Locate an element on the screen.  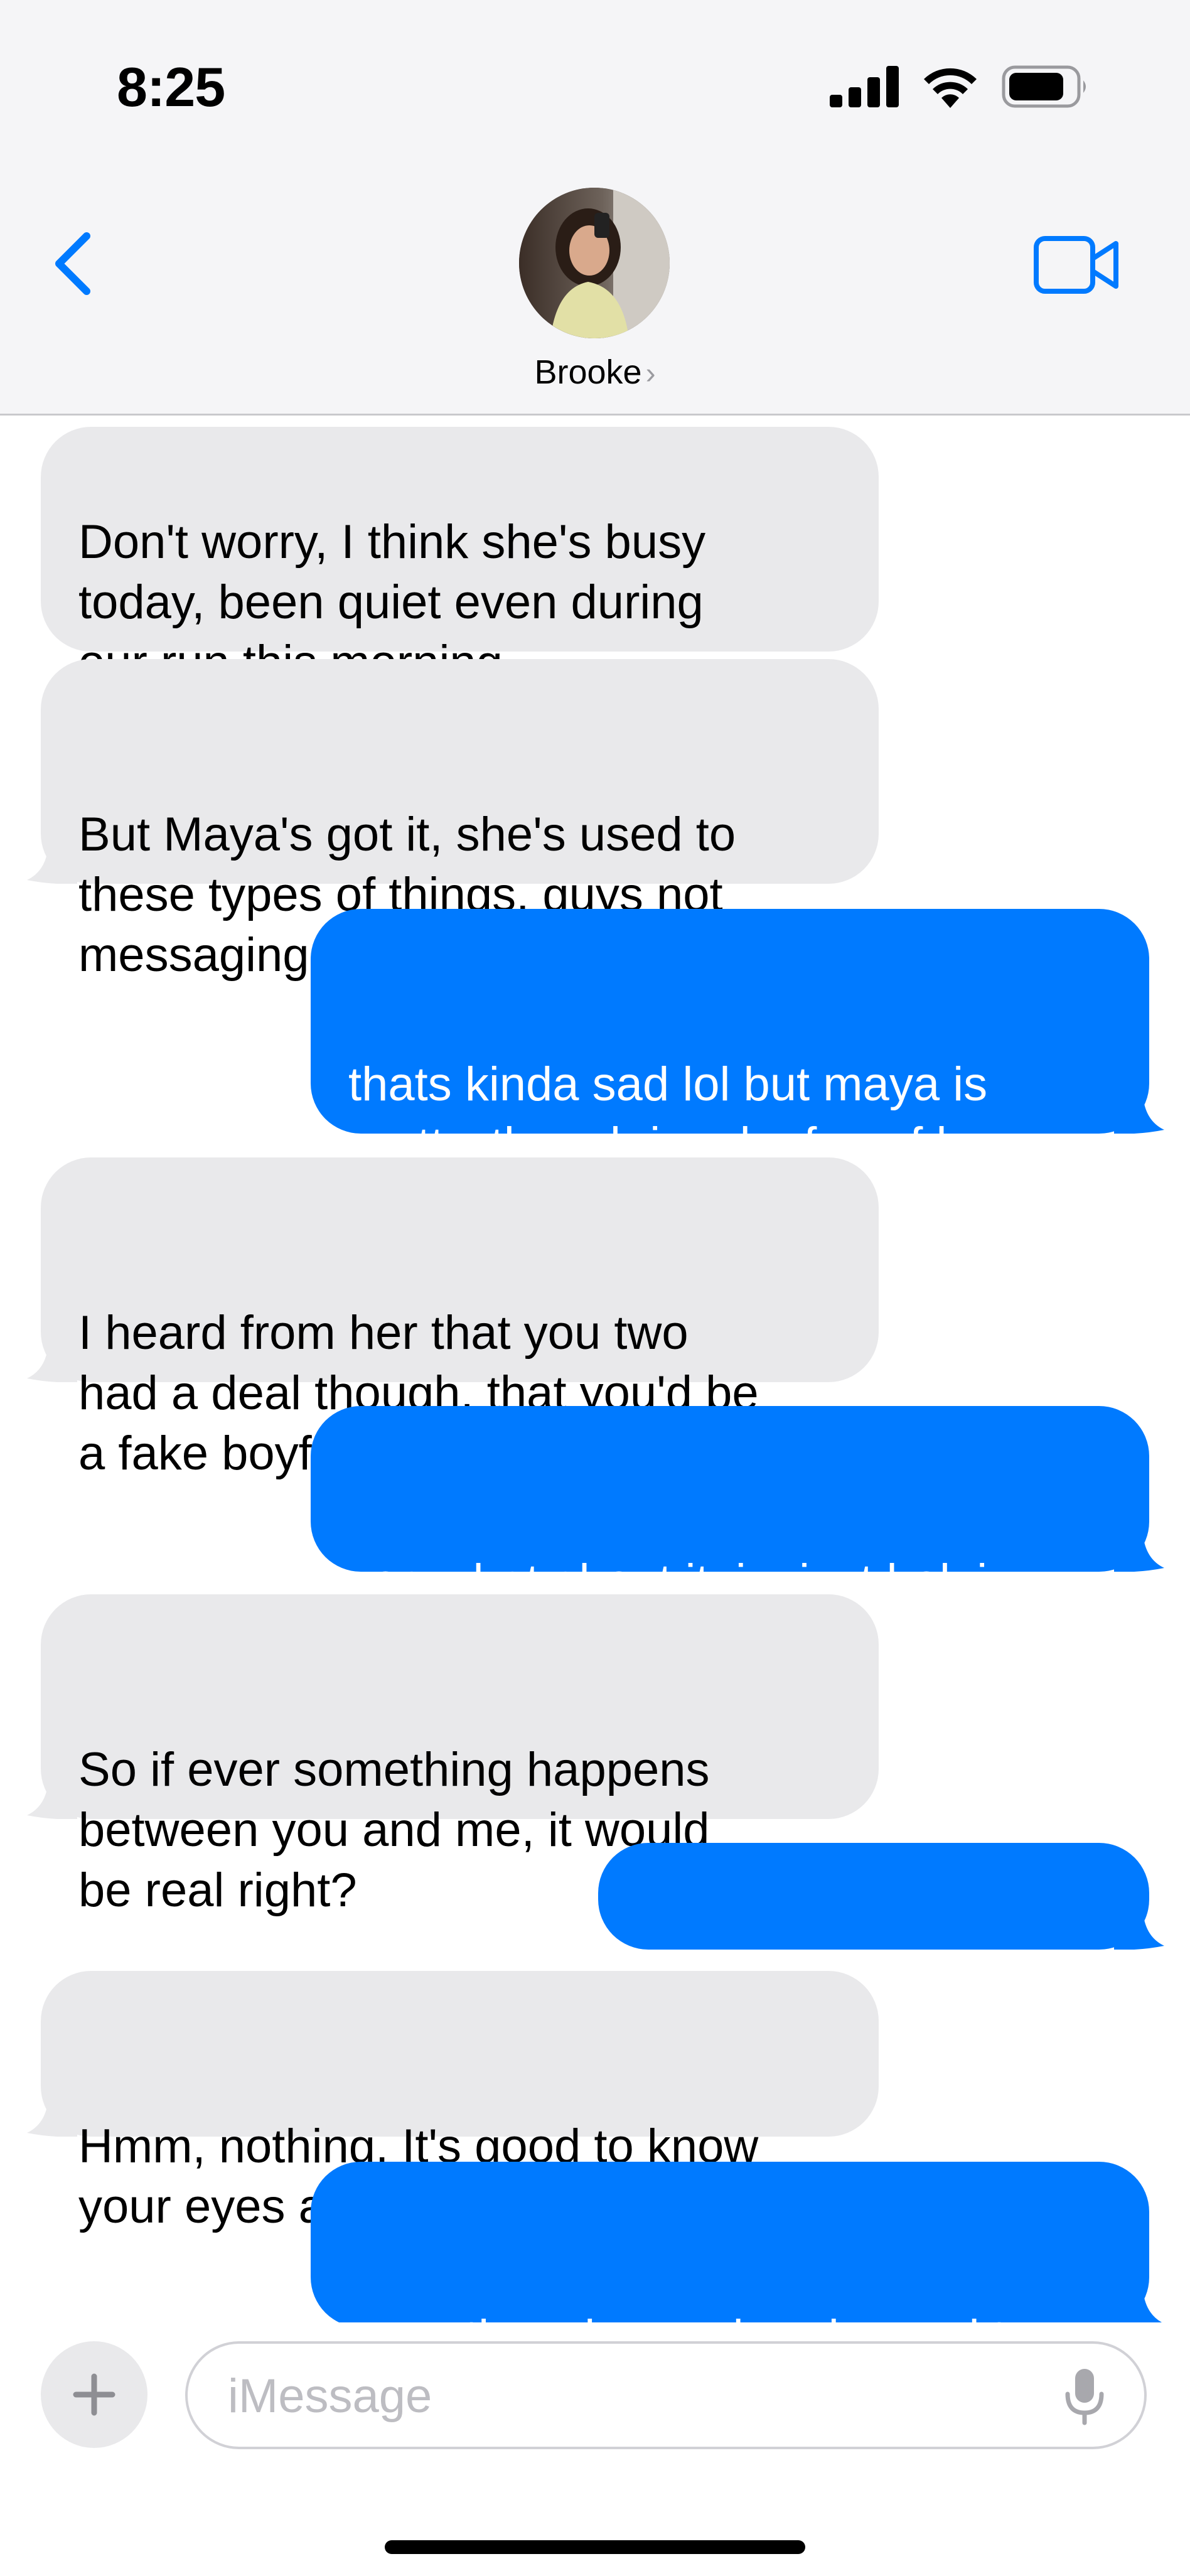
microphone-icon is located at coordinates (1084, 2397).